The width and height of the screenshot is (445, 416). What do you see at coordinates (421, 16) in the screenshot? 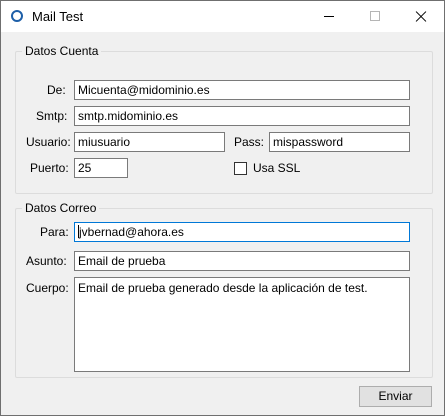
I see `close-icon` at bounding box center [421, 16].